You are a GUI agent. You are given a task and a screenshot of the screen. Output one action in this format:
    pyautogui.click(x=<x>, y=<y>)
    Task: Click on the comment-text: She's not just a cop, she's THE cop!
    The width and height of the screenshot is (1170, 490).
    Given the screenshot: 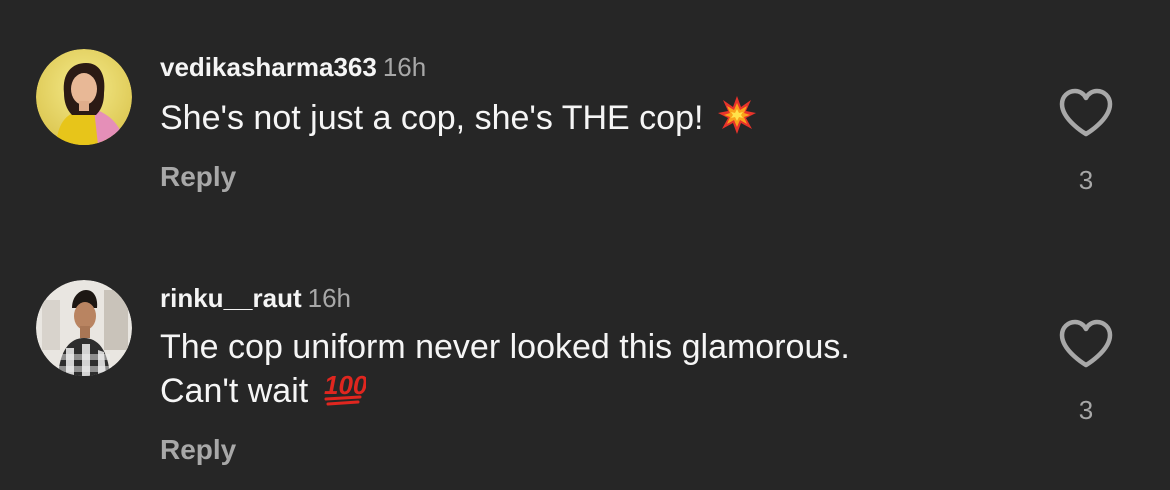 What is the action you would take?
    pyautogui.click(x=458, y=120)
    